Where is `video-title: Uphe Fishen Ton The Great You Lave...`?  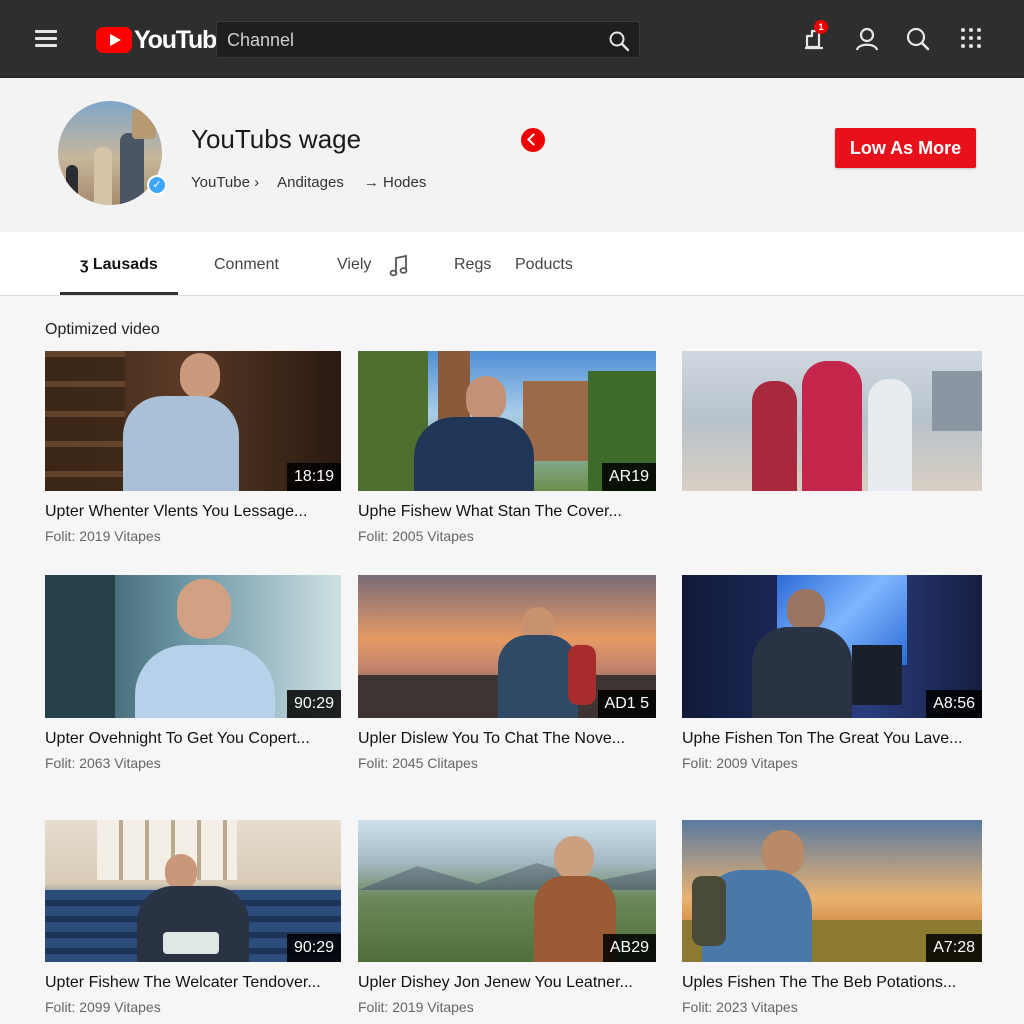 video-title: Uphe Fishen Ton The Great You Lave... is located at coordinates (832, 739).